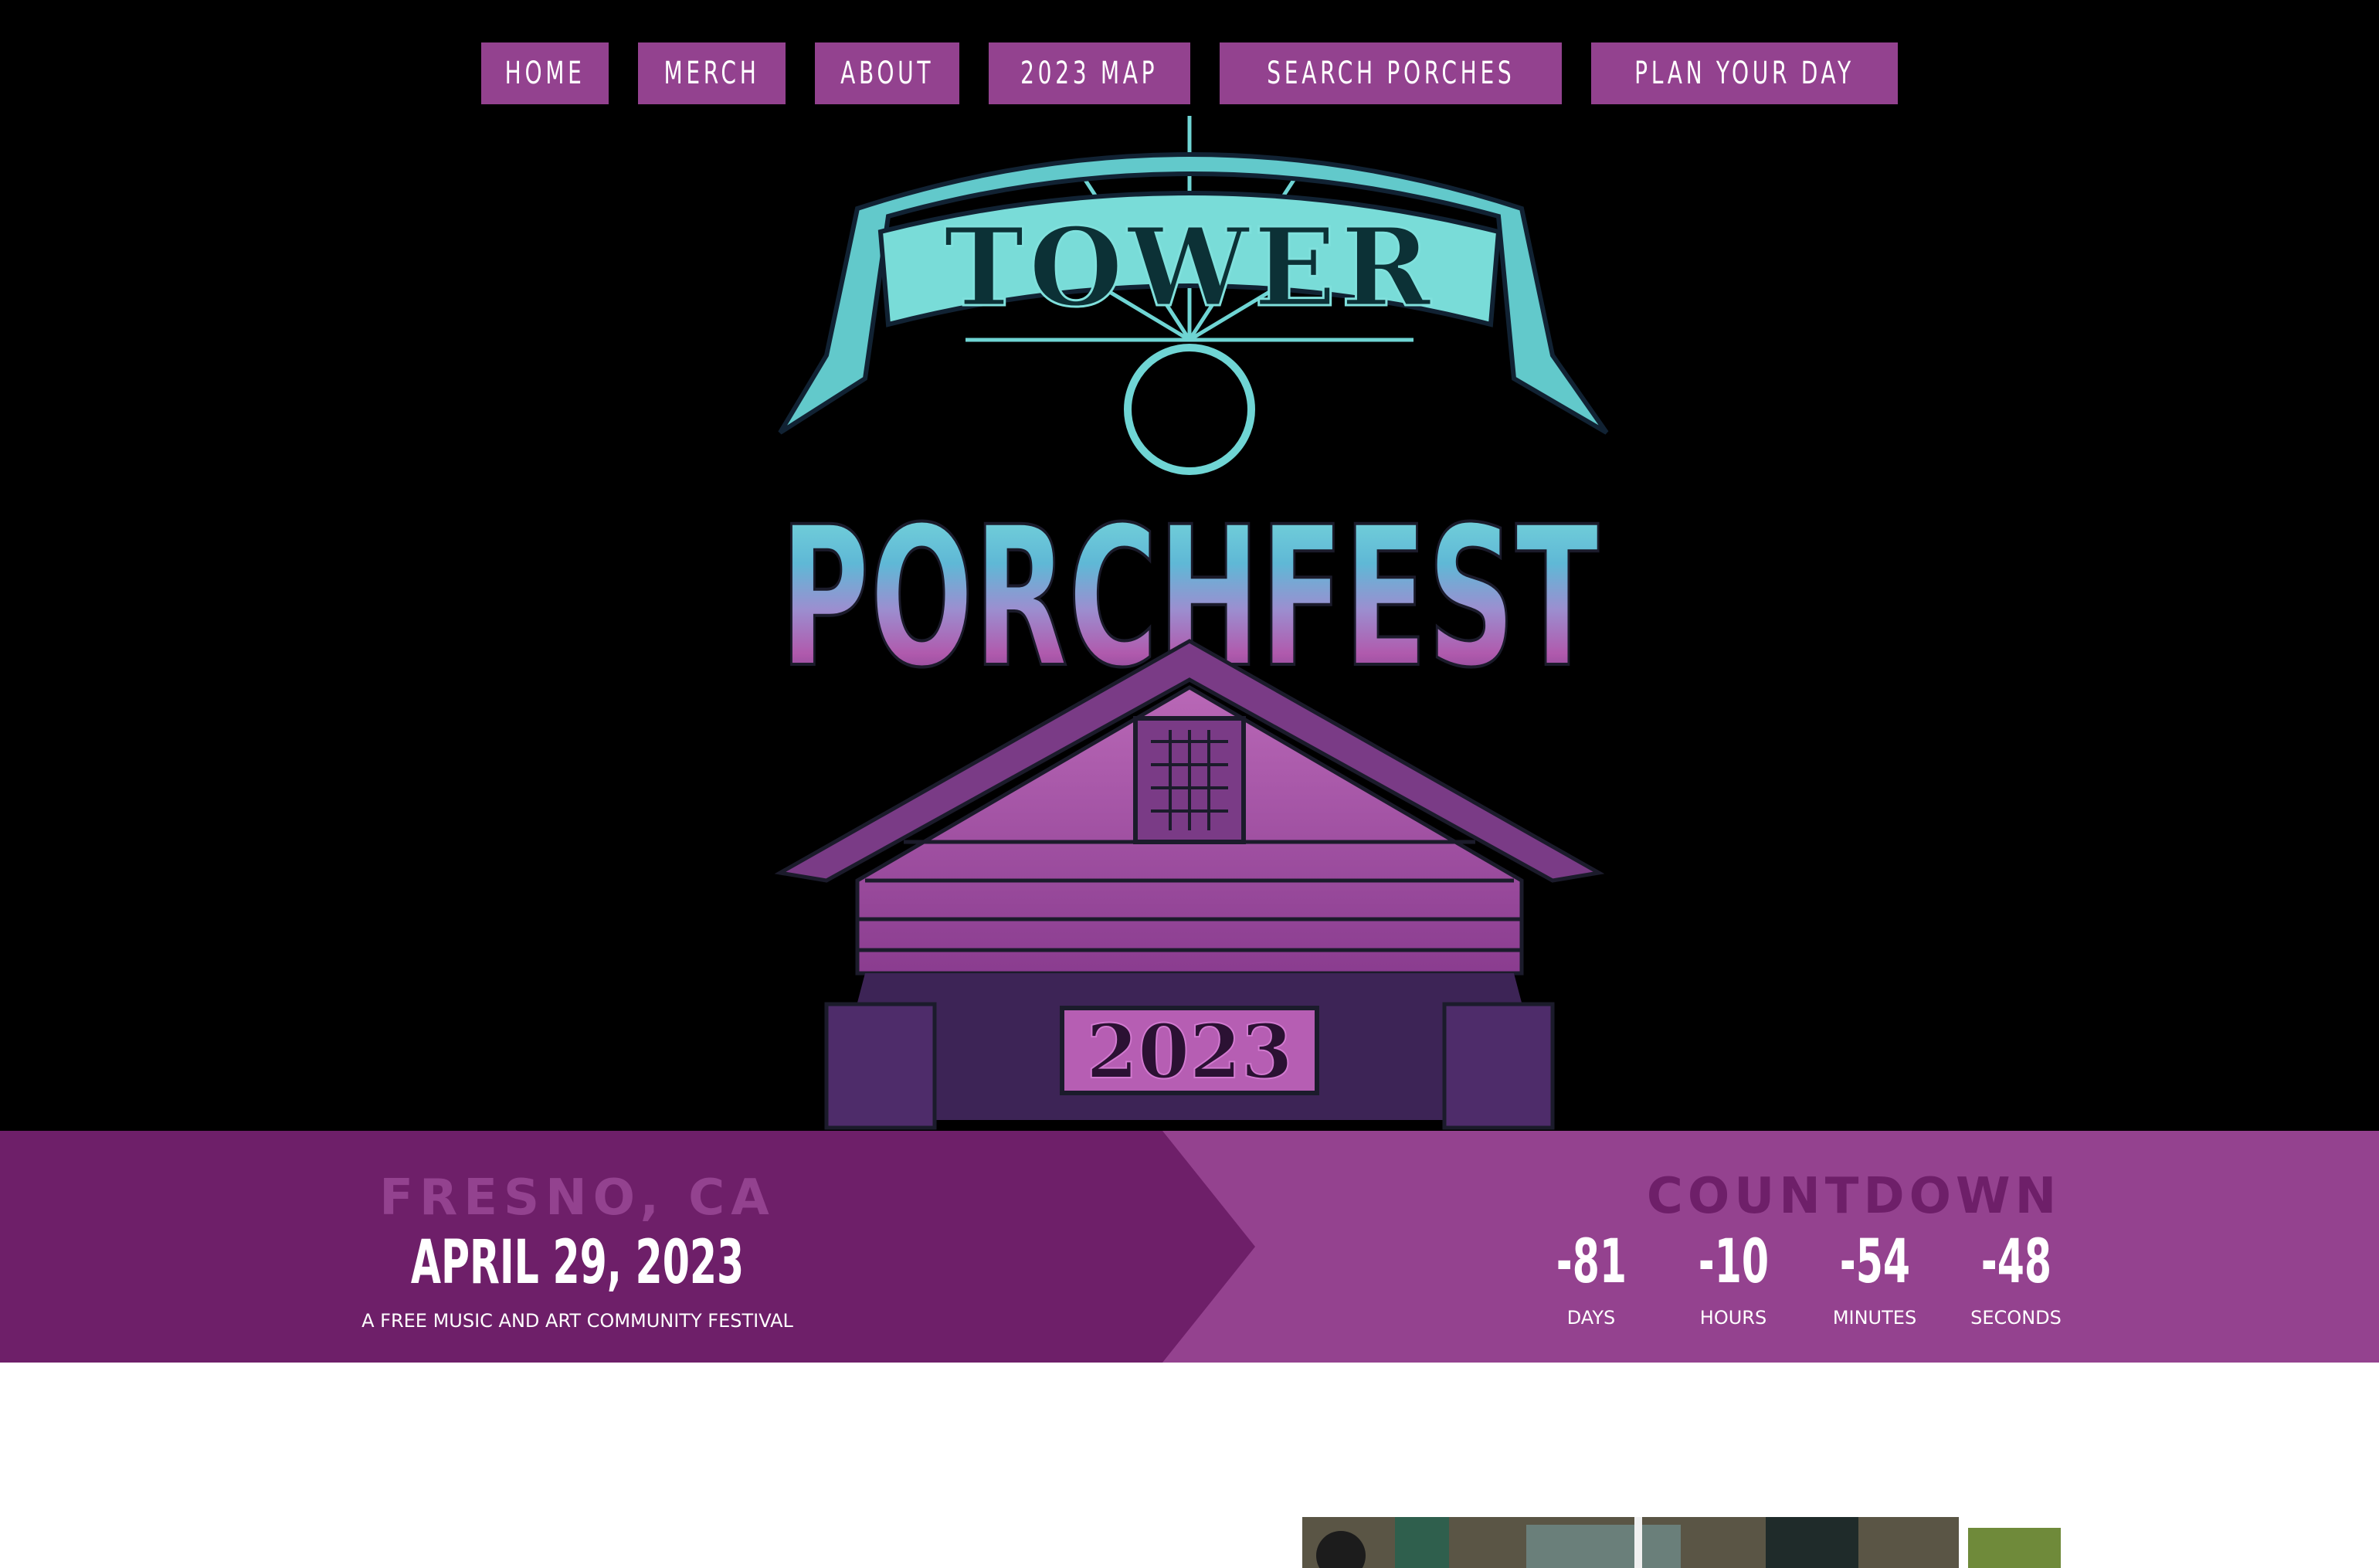 Image resolution: width=2379 pixels, height=1568 pixels. What do you see at coordinates (577, 1321) in the screenshot?
I see `event-tagline: A FREE MUSIC AND ART COMMUNITY FESTIVAL` at bounding box center [577, 1321].